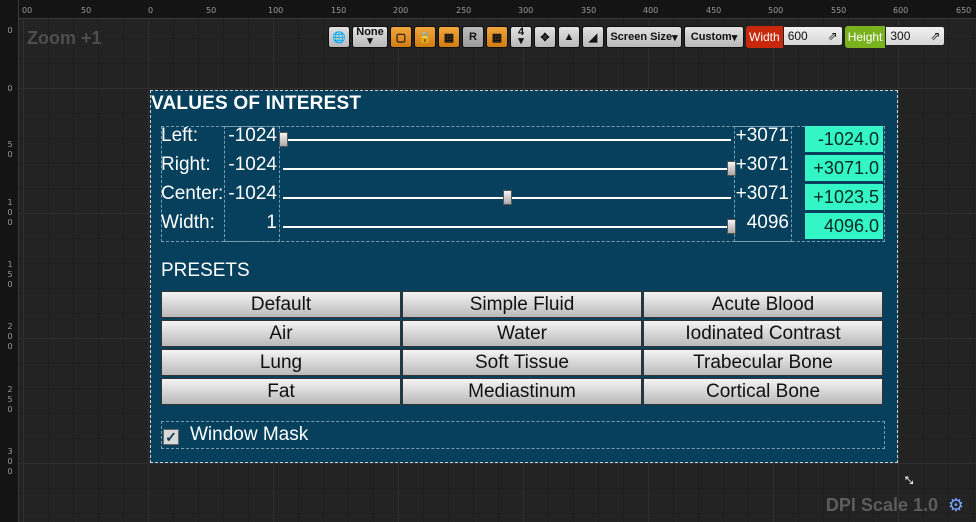  Describe the element at coordinates (956, 505) in the screenshot. I see `gear-icon: ⚙` at that location.